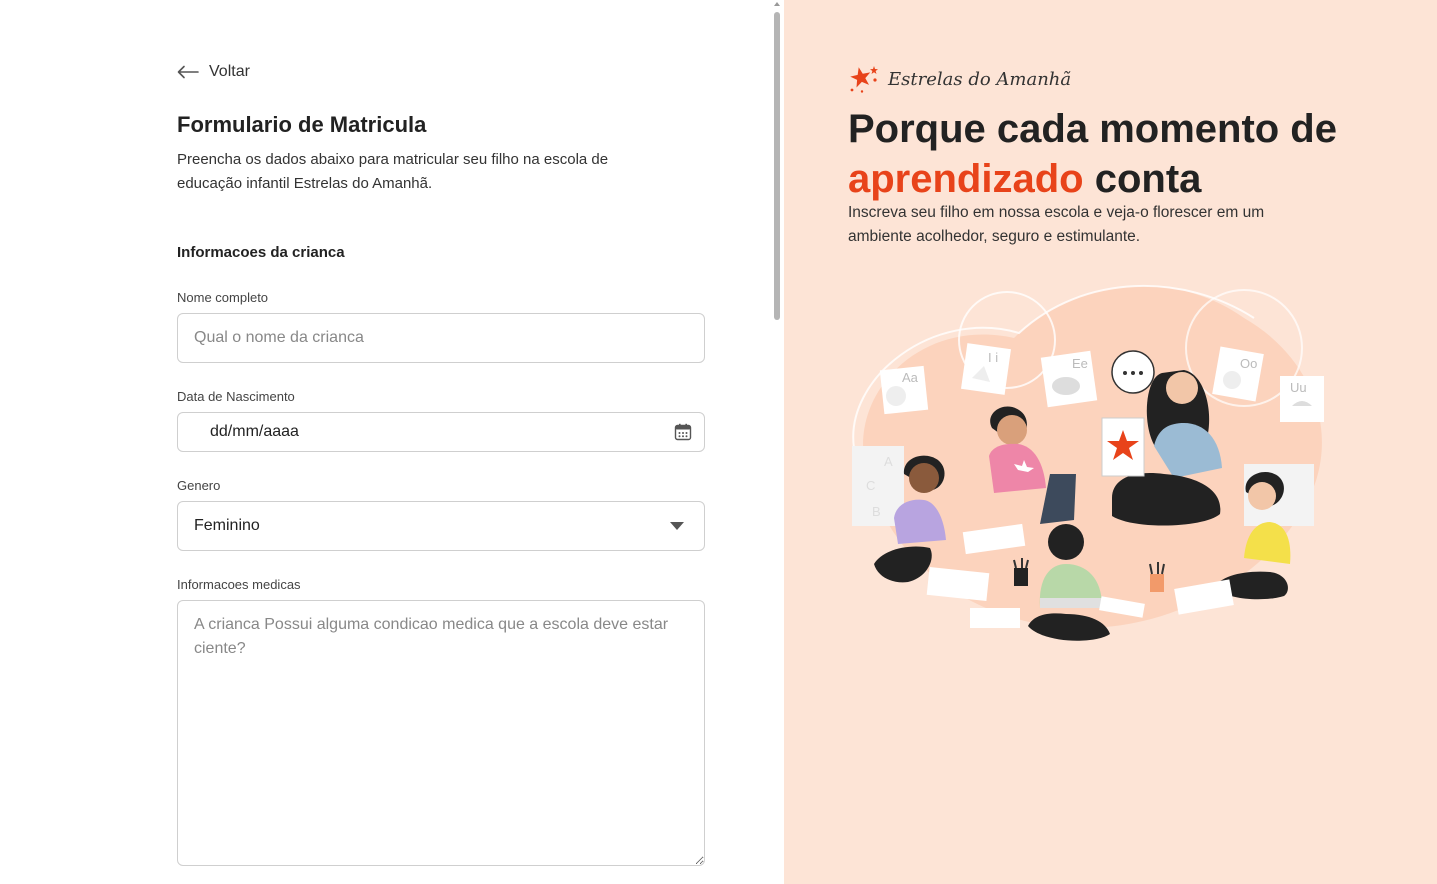  Describe the element at coordinates (1133, 372) in the screenshot. I see `speech-bubble` at that location.